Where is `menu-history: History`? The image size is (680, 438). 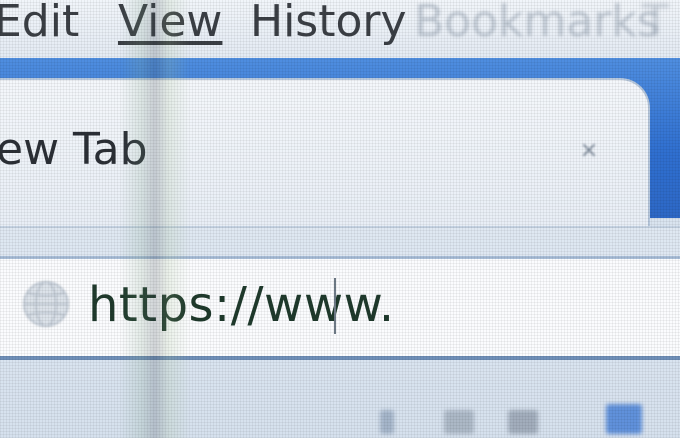 menu-history: History is located at coordinates (328, 25).